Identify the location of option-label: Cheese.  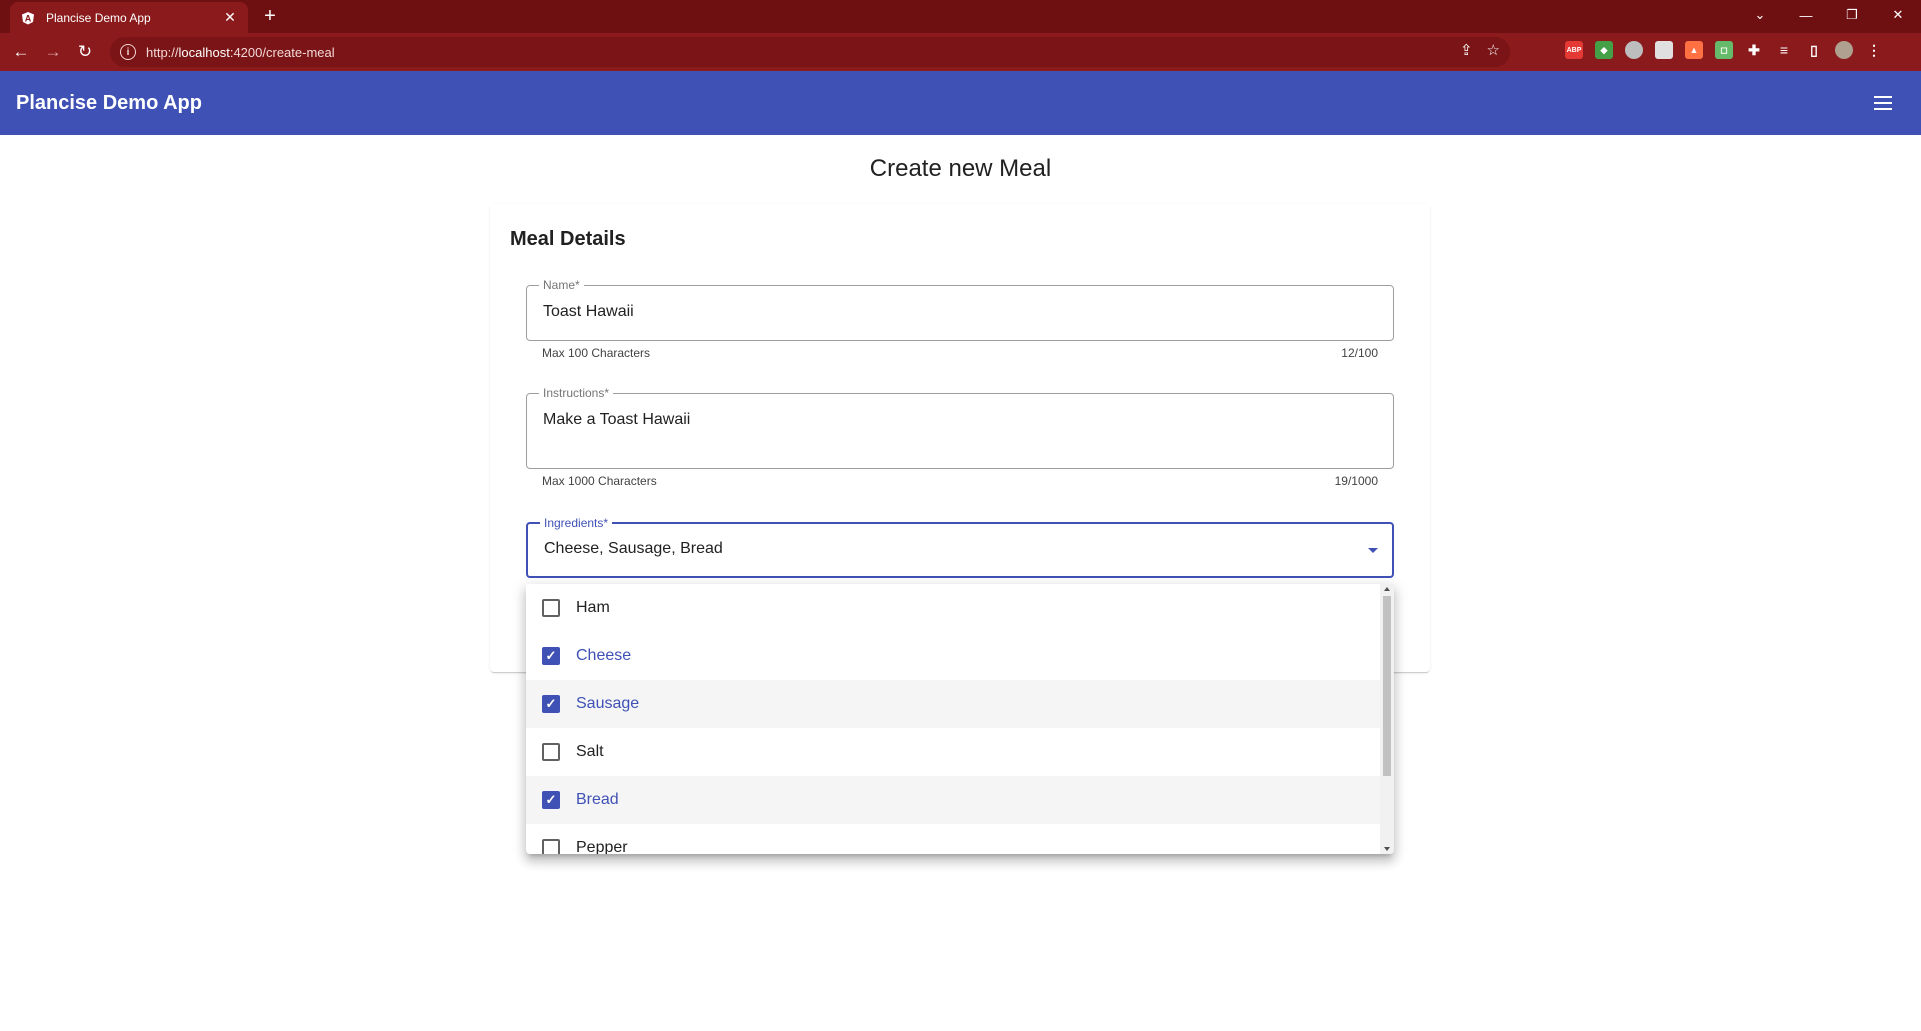
(604, 655).